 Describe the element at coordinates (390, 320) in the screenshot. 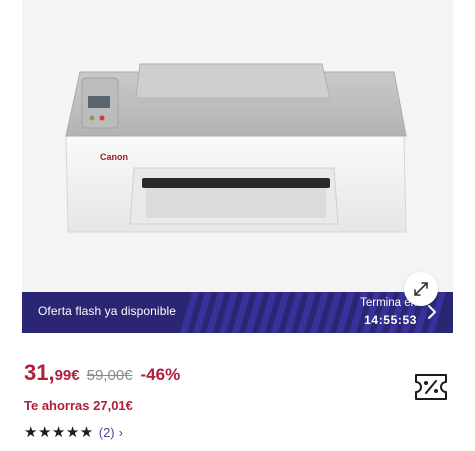

I see `countdown-timer: 14:55:53` at that location.